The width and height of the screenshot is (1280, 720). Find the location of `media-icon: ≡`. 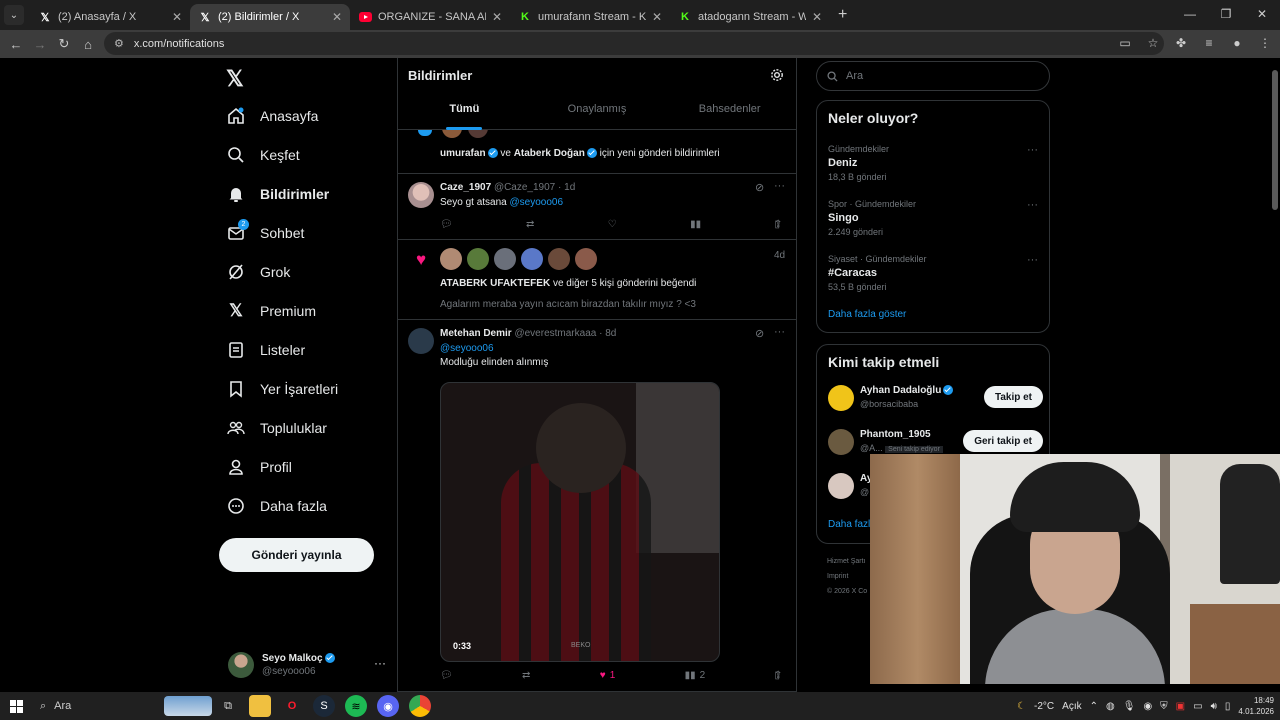

media-icon: ≡ is located at coordinates (1209, 43).